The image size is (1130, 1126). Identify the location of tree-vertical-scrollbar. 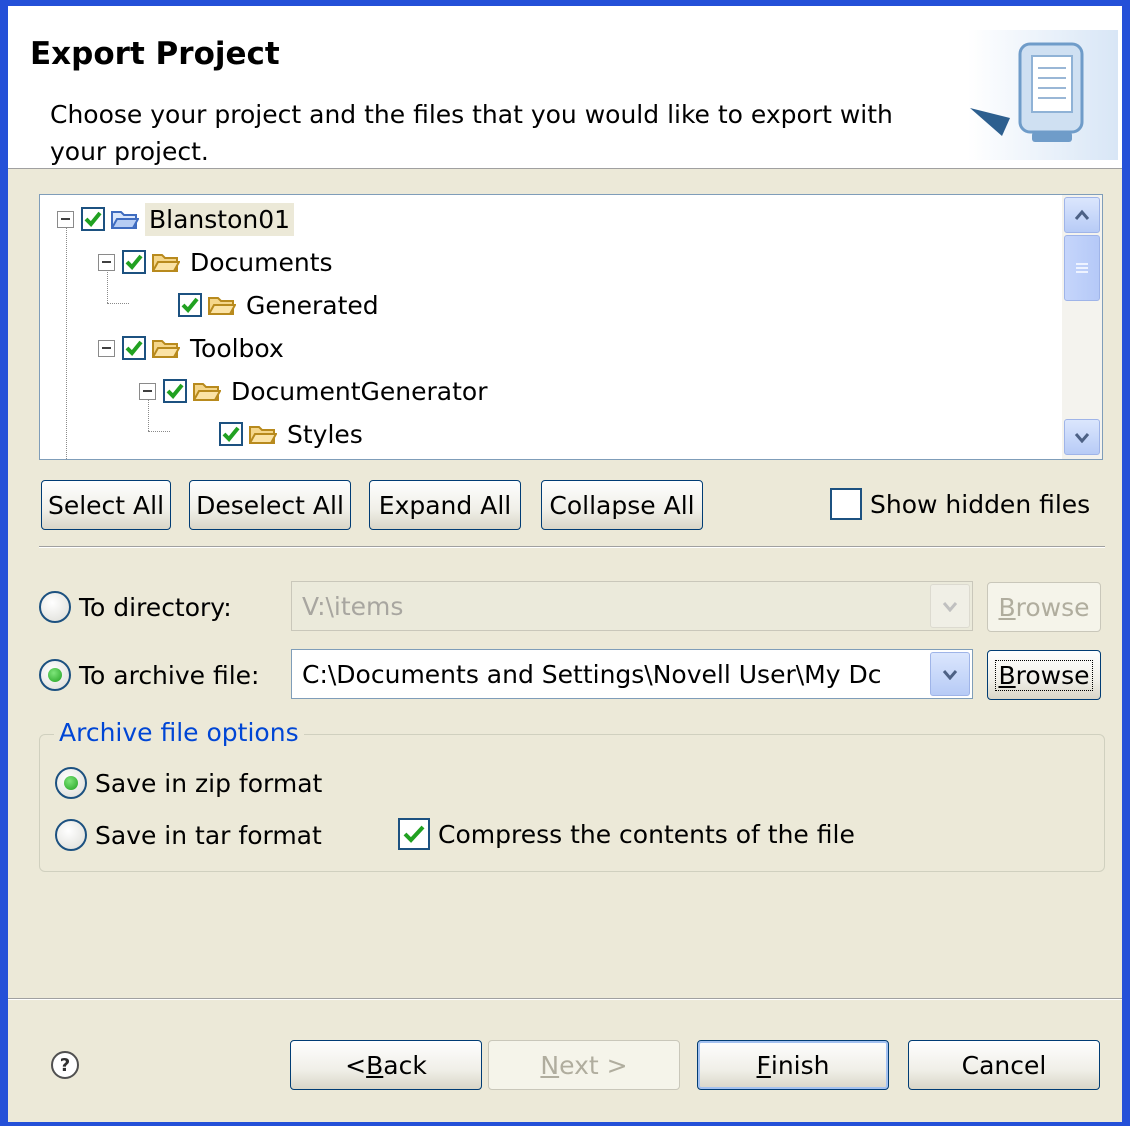
(1082, 327).